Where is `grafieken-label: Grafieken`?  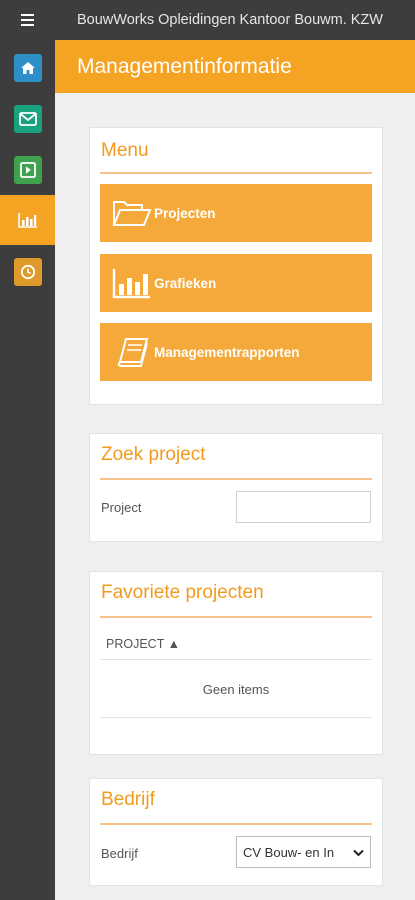 grafieken-label: Grafieken is located at coordinates (185, 283).